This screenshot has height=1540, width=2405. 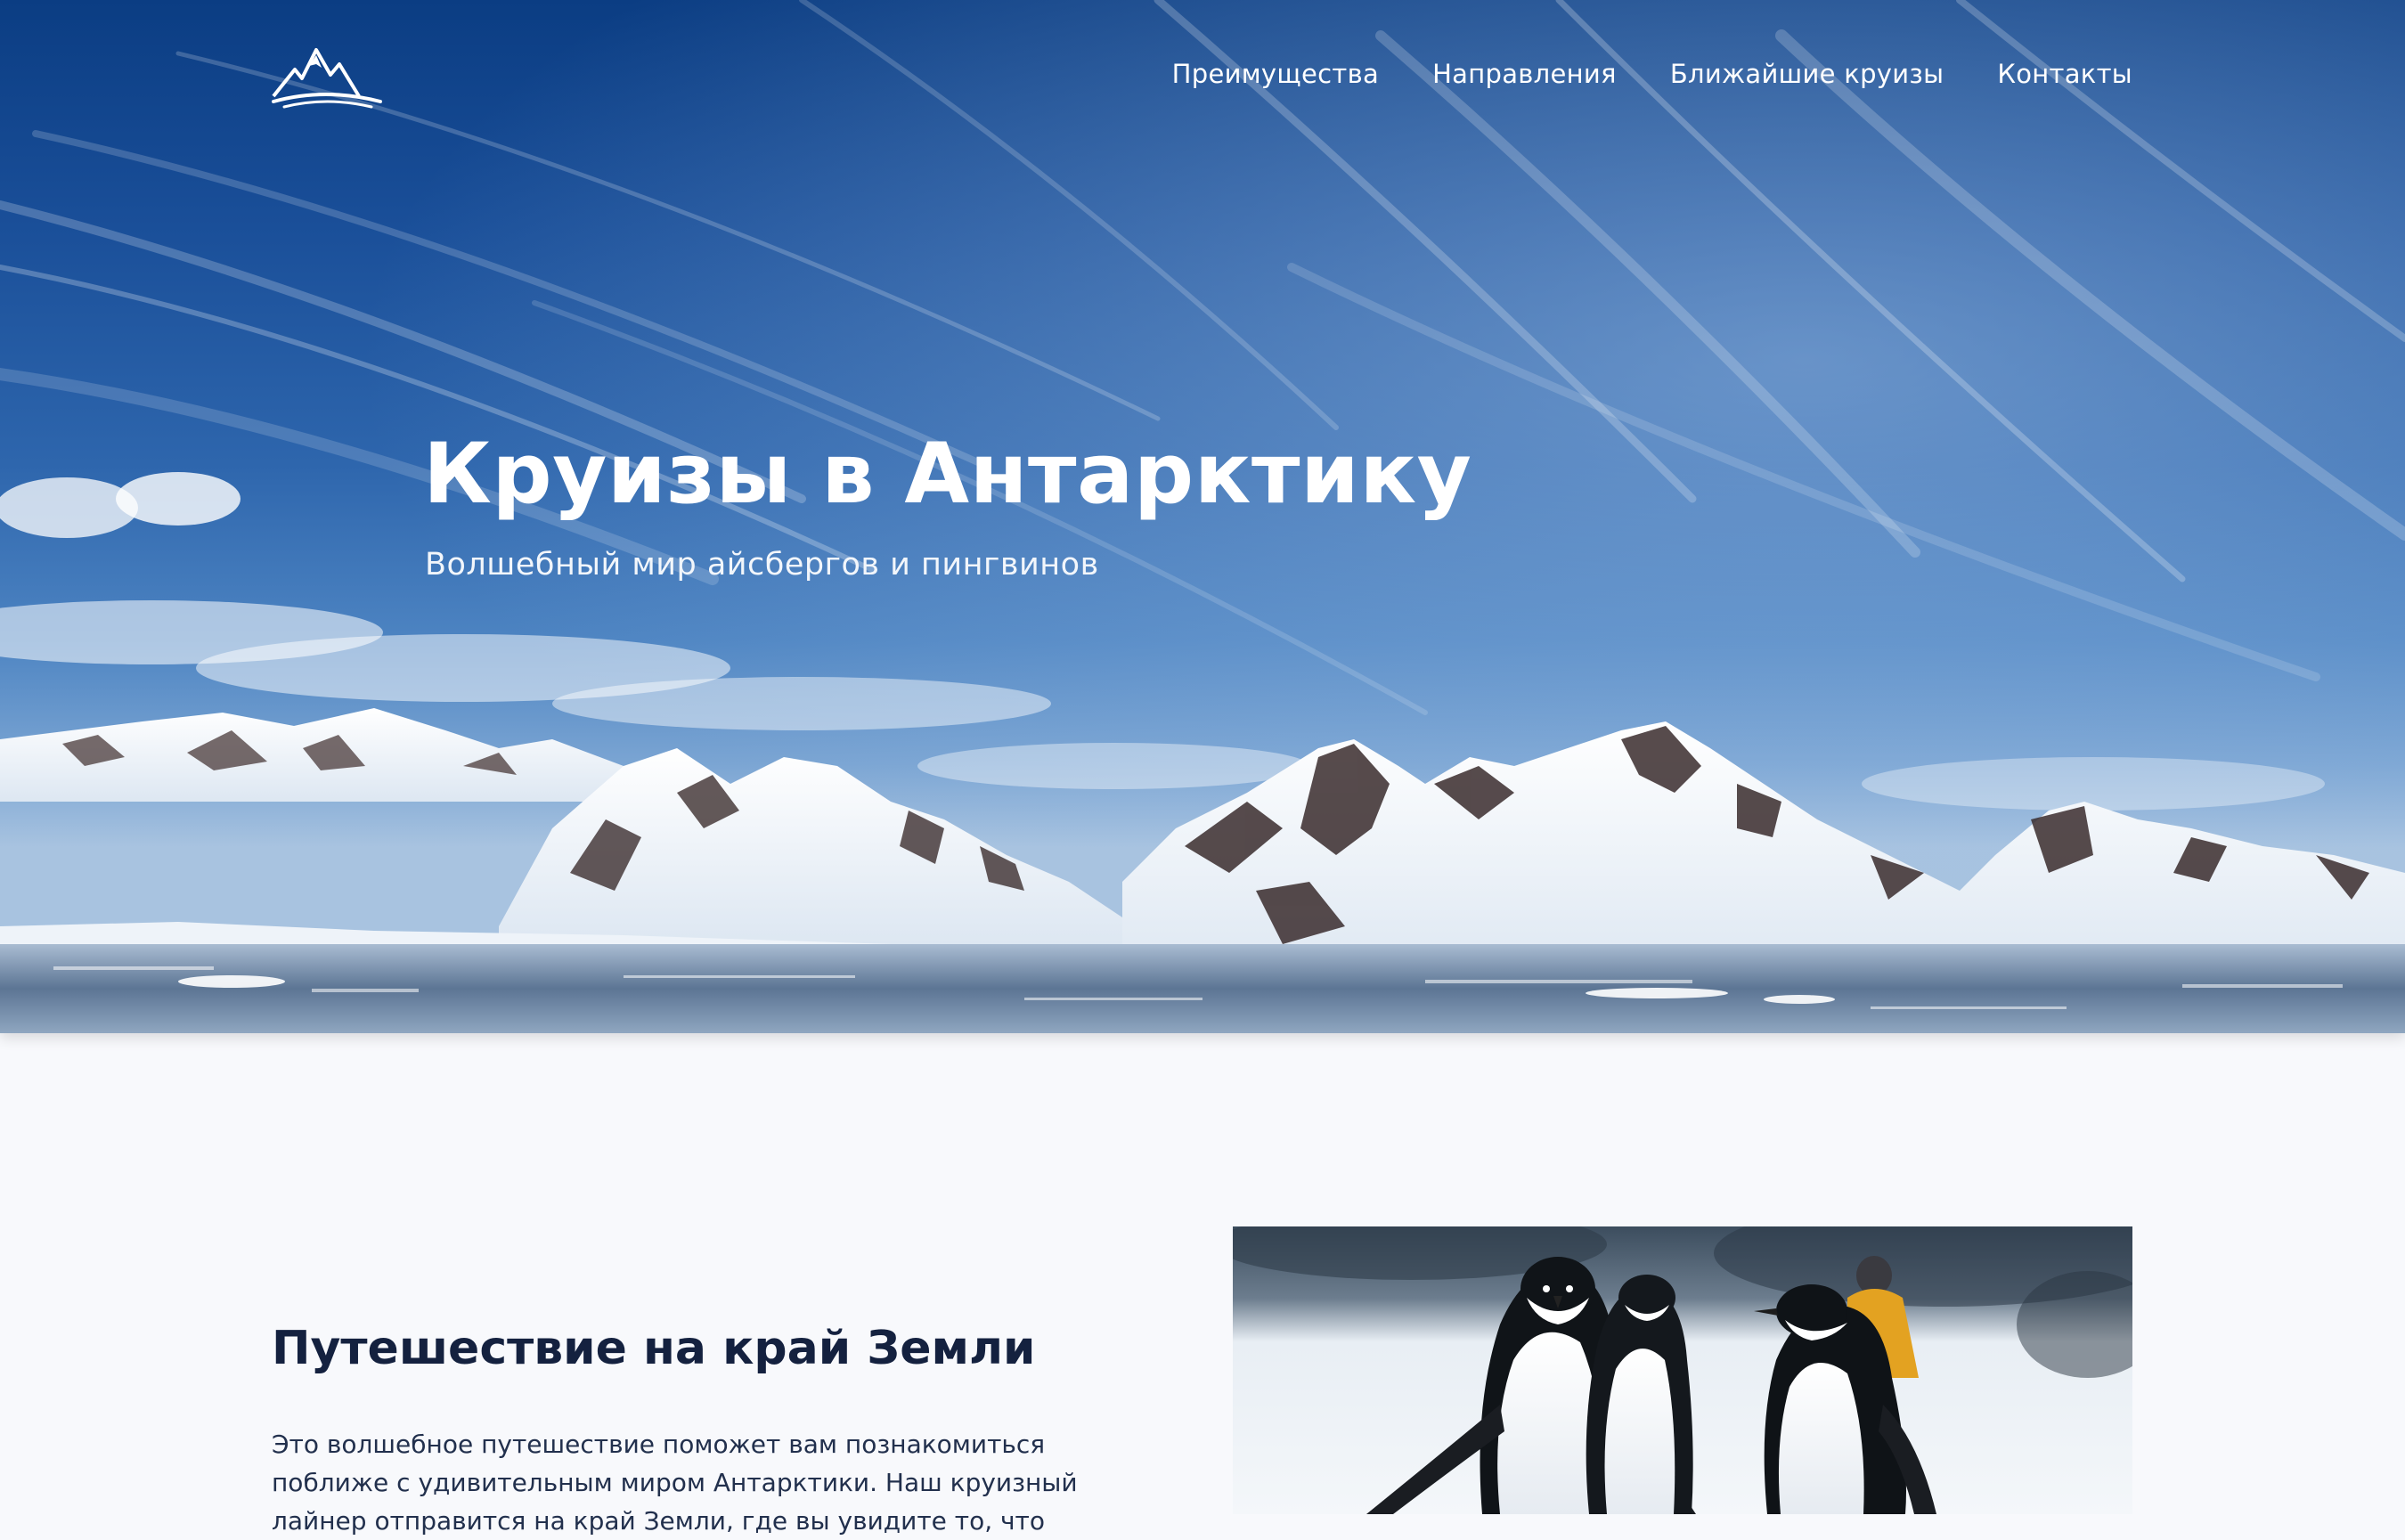 What do you see at coordinates (1524, 74) in the screenshot?
I see `nav-item-destinations: Направления` at bounding box center [1524, 74].